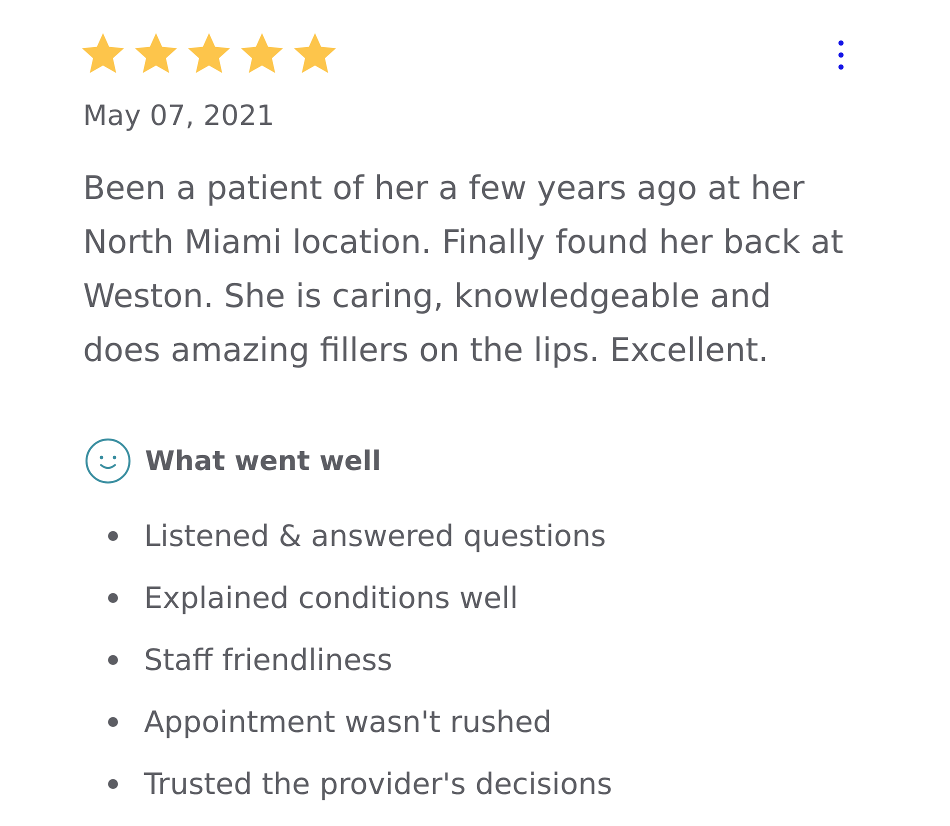 This screenshot has height=826, width=950. Describe the element at coordinates (331, 598) in the screenshot. I see `list-item-text: Explained conditions well` at that location.